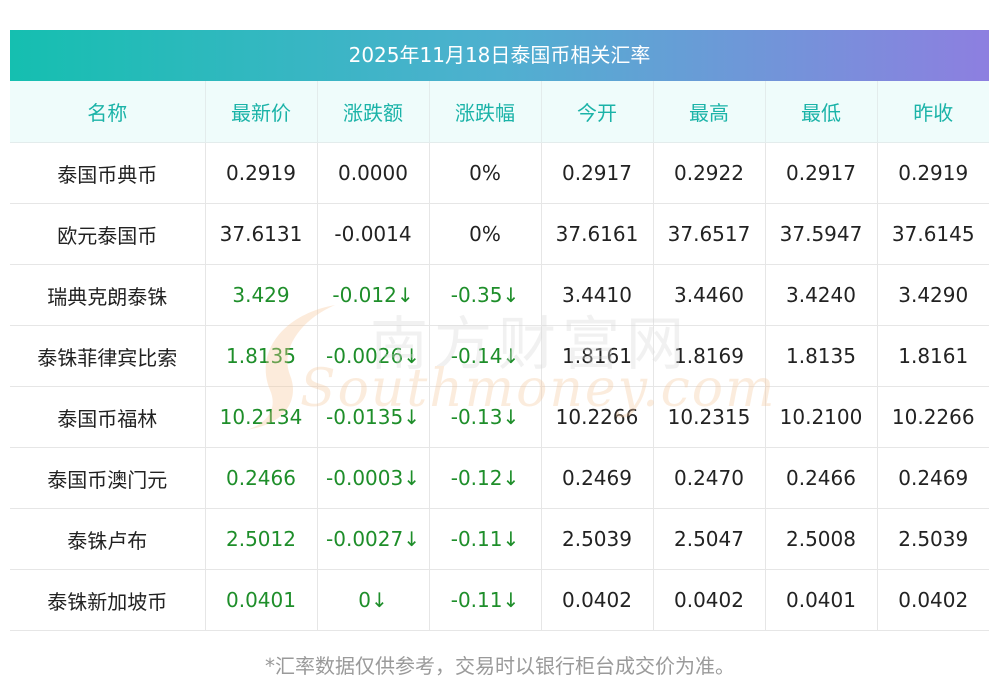  I want to click on cell-pct: -0.12↓, so click(485, 478).